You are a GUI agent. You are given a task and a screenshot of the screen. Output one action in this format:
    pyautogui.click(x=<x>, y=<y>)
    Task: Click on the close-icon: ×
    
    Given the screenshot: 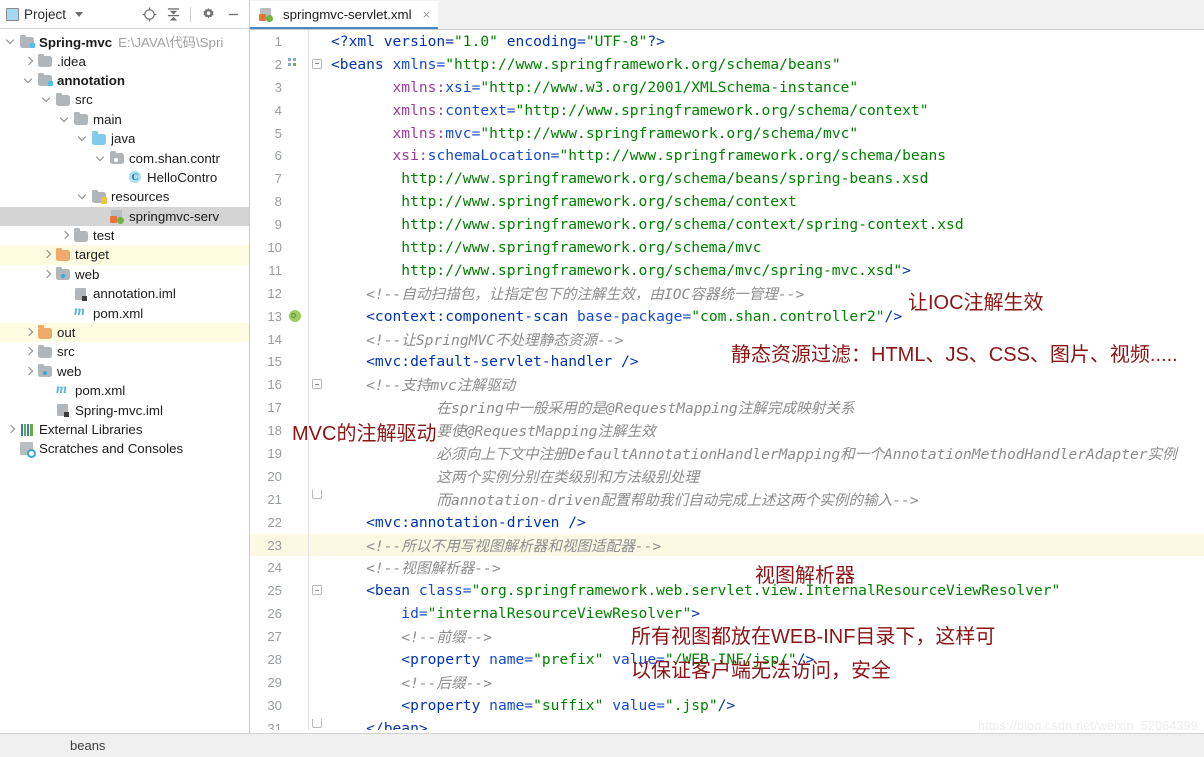 What is the action you would take?
    pyautogui.click(x=427, y=14)
    